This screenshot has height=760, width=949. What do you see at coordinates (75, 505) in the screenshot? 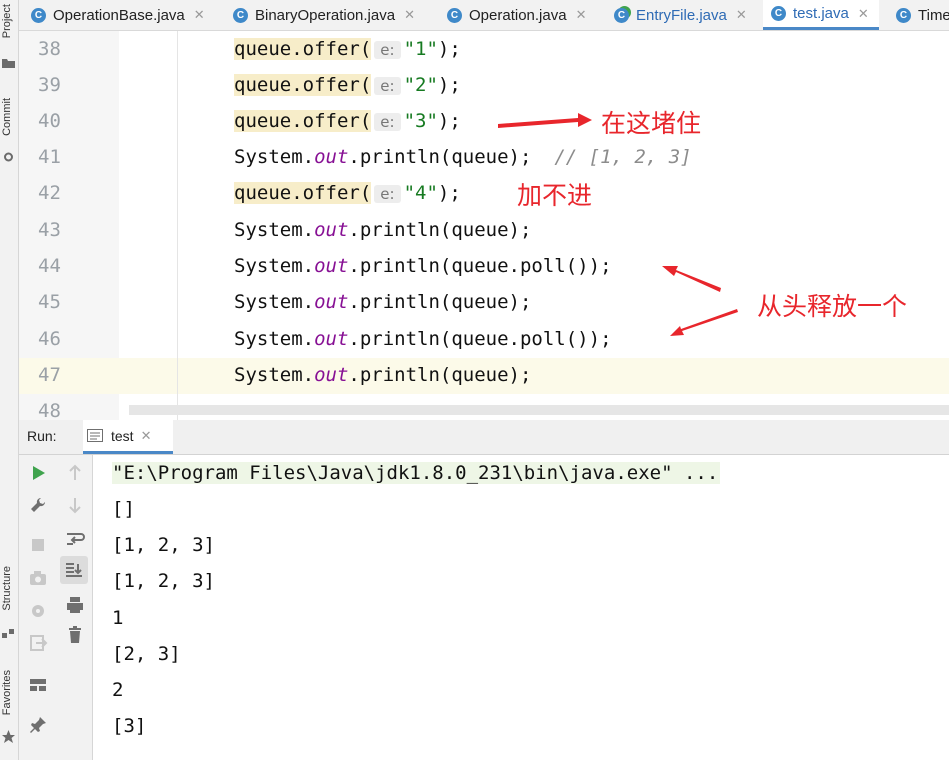
I see `down-arrow-icon` at bounding box center [75, 505].